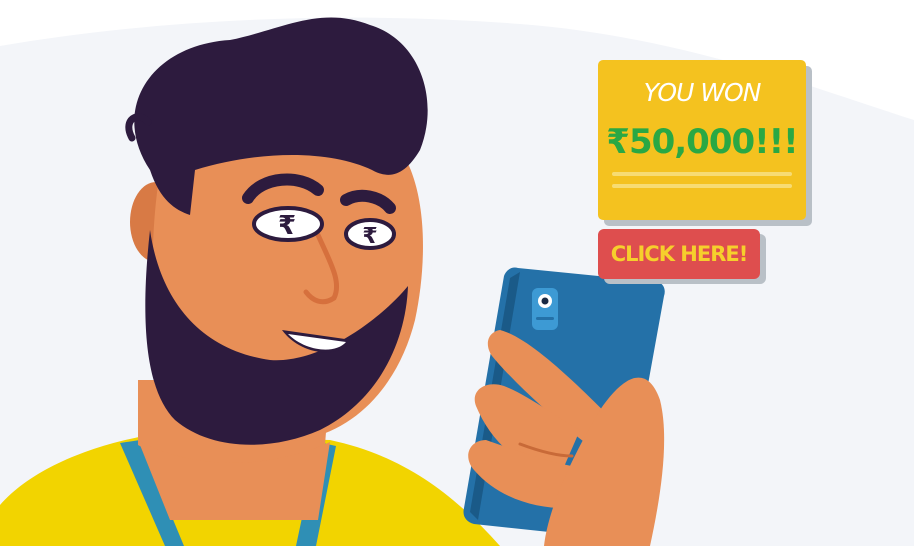  Describe the element at coordinates (702, 92) in the screenshot. I see `popup-heading: YOU WON` at that location.